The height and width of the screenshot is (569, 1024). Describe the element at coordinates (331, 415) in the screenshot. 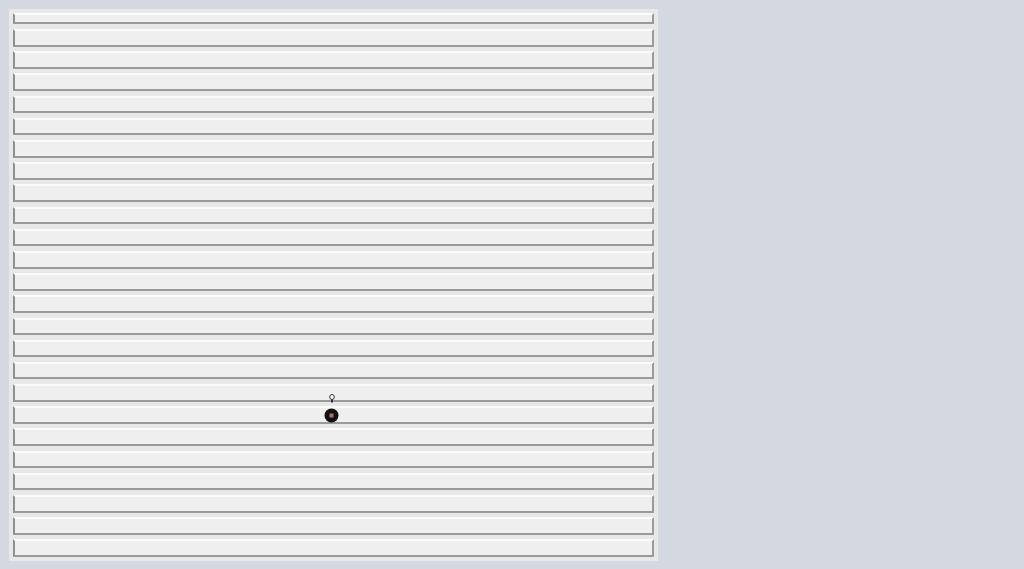

I see `record-icon` at that location.